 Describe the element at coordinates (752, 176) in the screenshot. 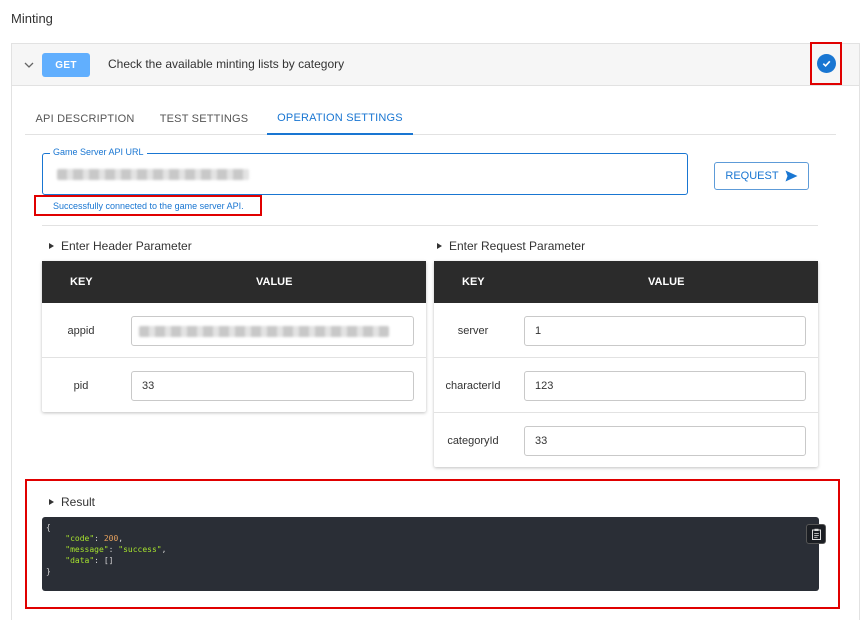

I see `request-button-label: REQUEST` at that location.